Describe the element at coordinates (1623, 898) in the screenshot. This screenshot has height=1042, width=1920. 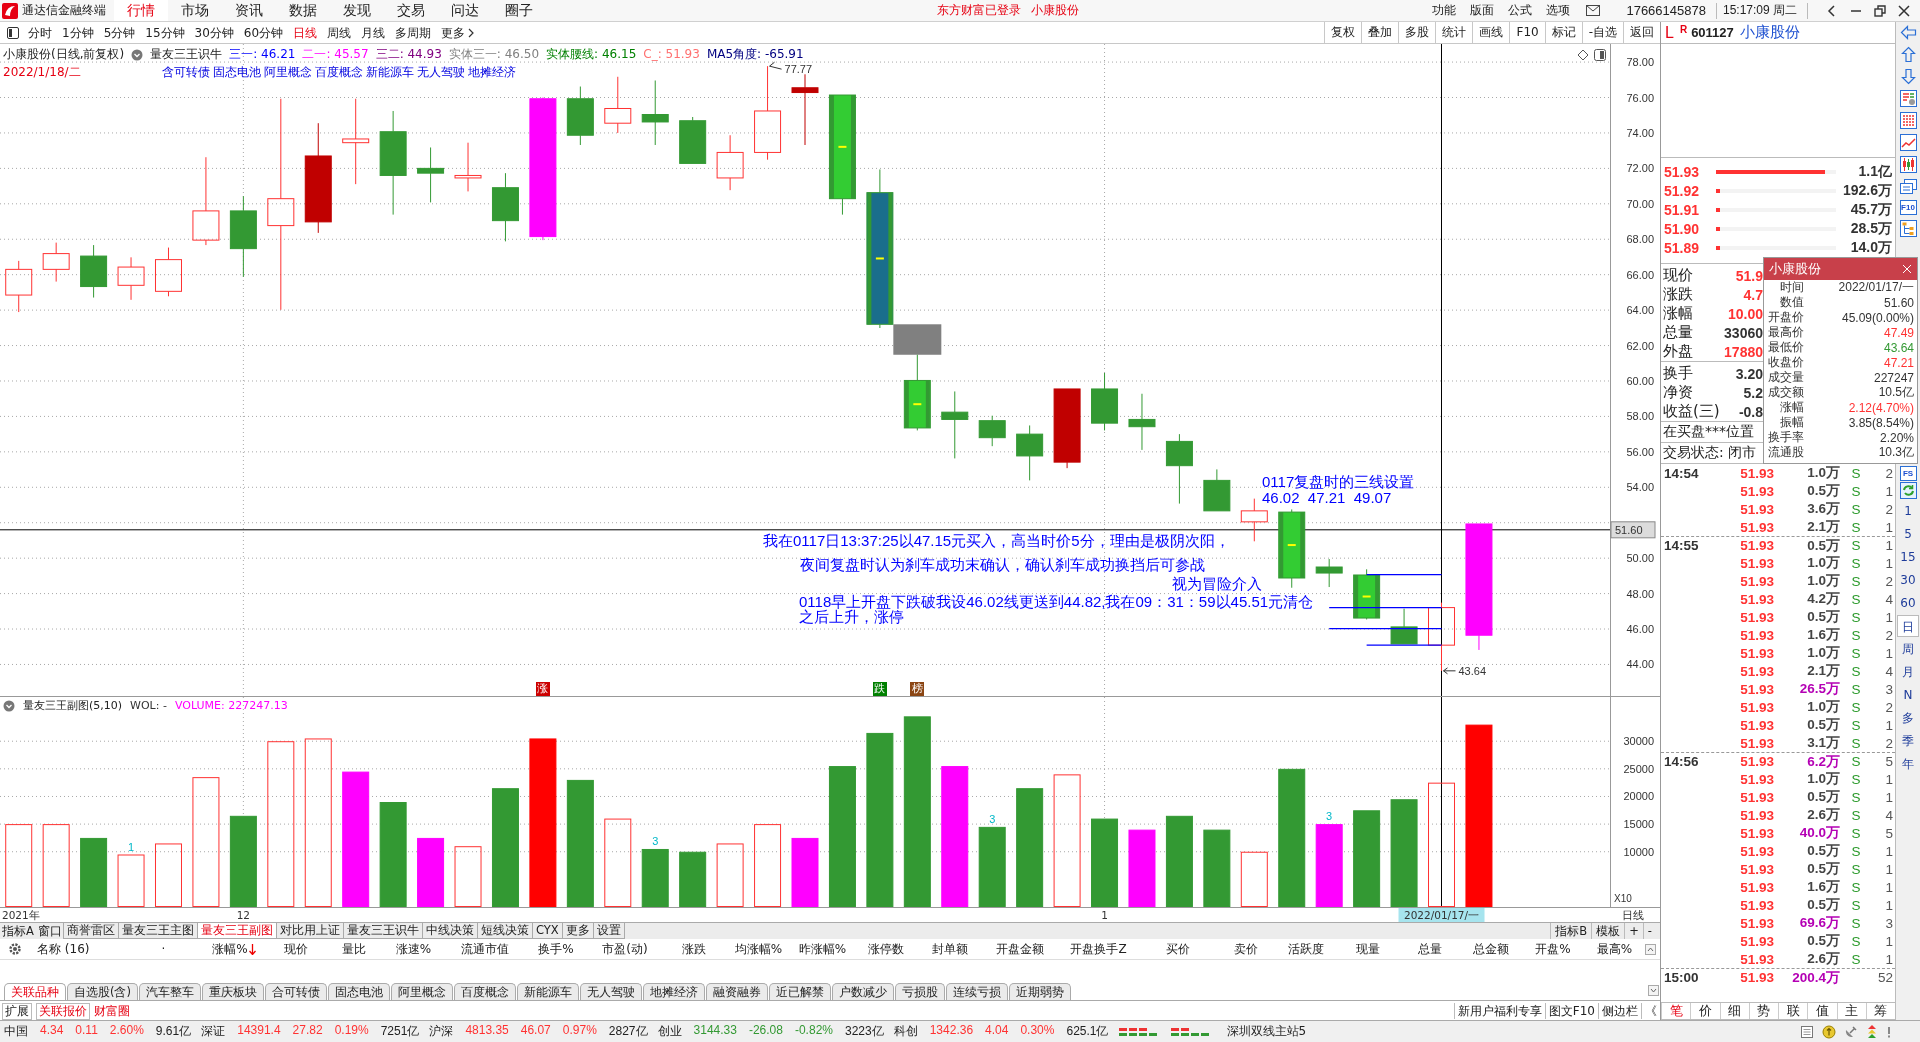
I see `axis-unit-label: X10` at that location.